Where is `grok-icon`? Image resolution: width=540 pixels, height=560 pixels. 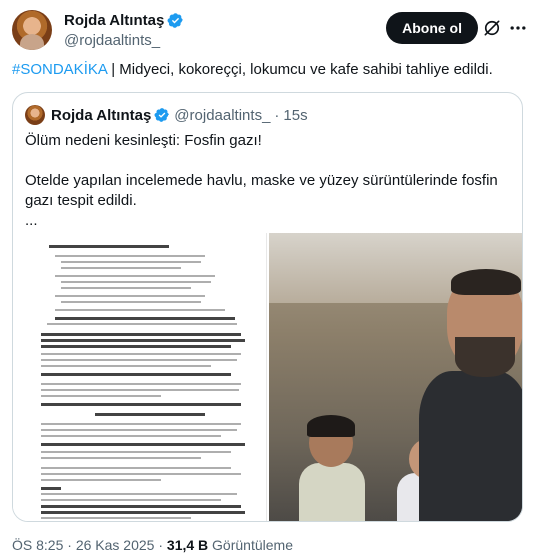
grok-icon is located at coordinates (492, 28).